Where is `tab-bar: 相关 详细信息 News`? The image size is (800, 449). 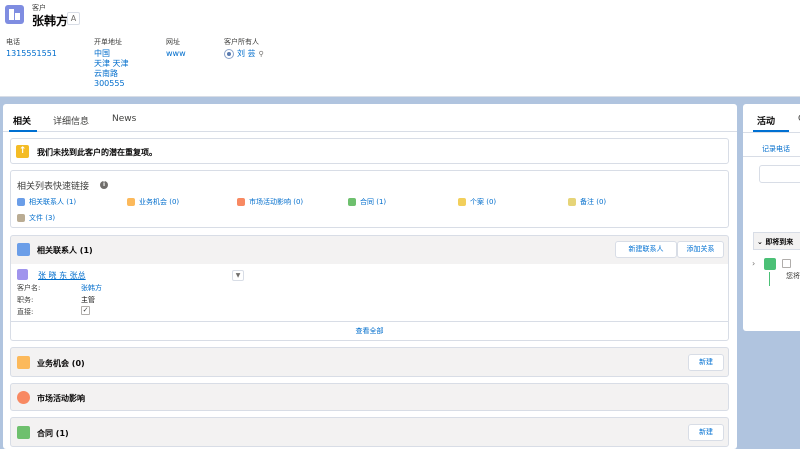
tab-bar: 相关 详细信息 News is located at coordinates (370, 118).